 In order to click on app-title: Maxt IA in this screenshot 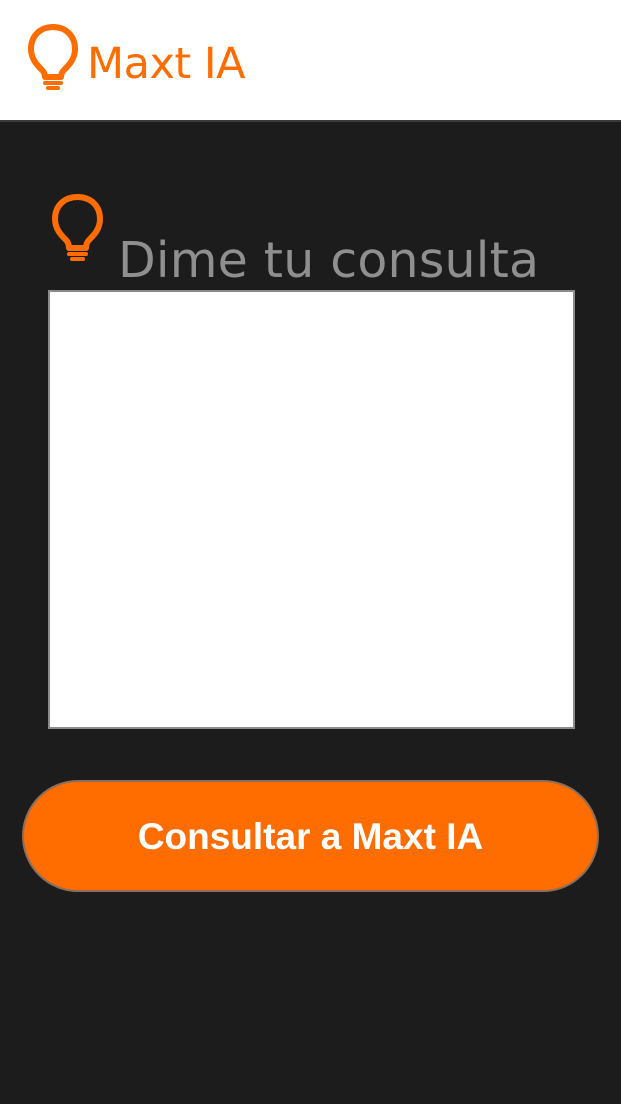, I will do `click(166, 64)`.